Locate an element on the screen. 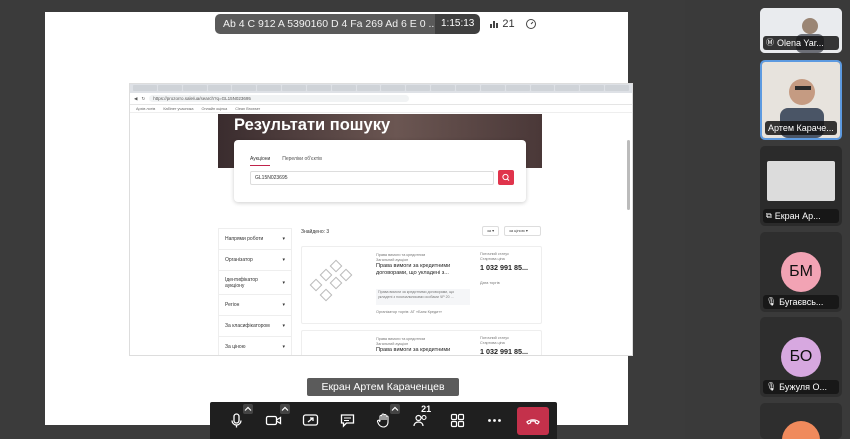 Image resolution: width=850 pixels, height=439 pixels. participants-counter: 21 is located at coordinates (502, 24).